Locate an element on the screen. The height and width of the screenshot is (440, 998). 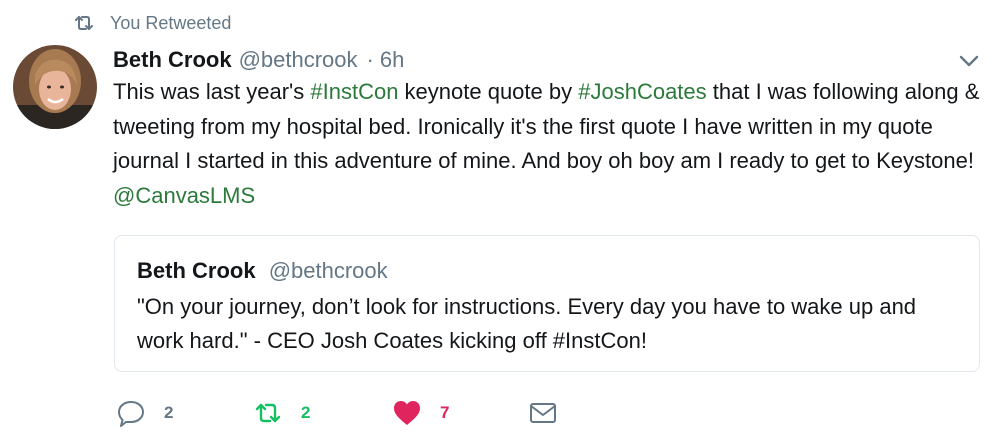
like-button: 7 is located at coordinates (420, 413).